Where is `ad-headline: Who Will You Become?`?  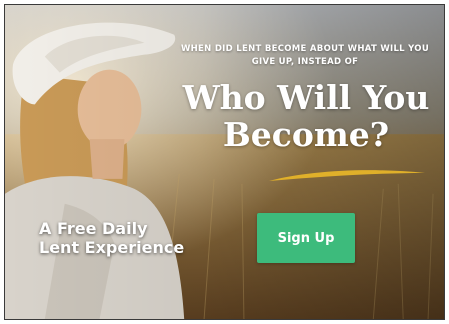 ad-headline: Who Will You Become? is located at coordinates (306, 116).